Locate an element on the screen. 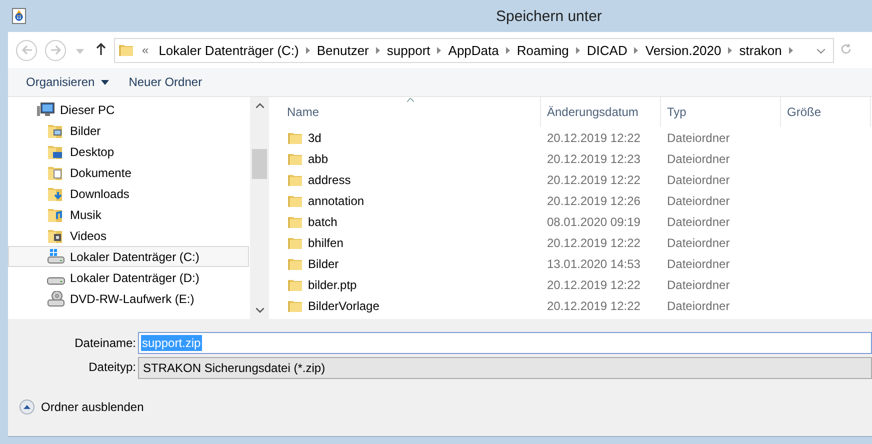 The width and height of the screenshot is (872, 444). address-bar: « Lokaler Datenträger (C:) Benutzer support AppData Roaming DICAD Version.2020 strakon is located at coordinates (474, 50).